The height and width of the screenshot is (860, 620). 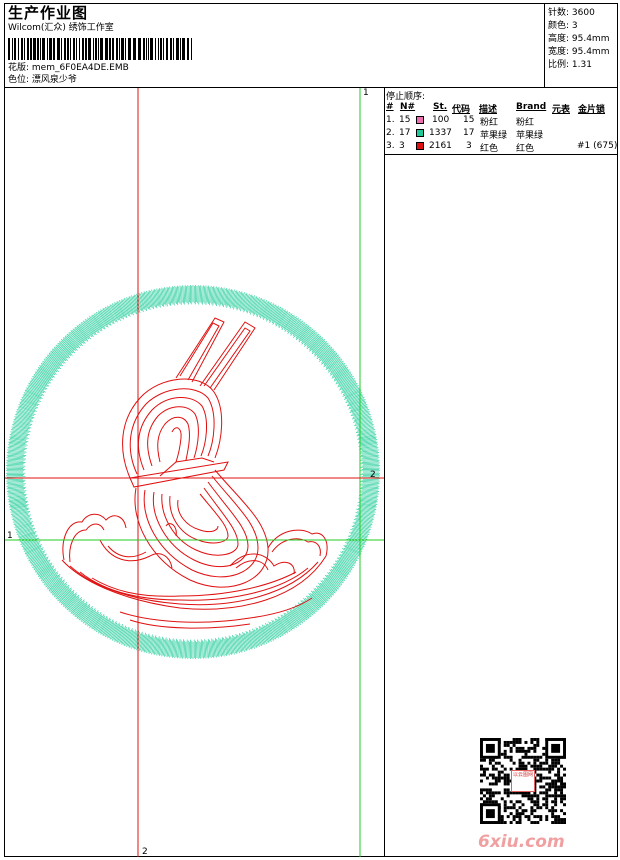 I want to click on row-description: 粉红, so click(x=489, y=123).